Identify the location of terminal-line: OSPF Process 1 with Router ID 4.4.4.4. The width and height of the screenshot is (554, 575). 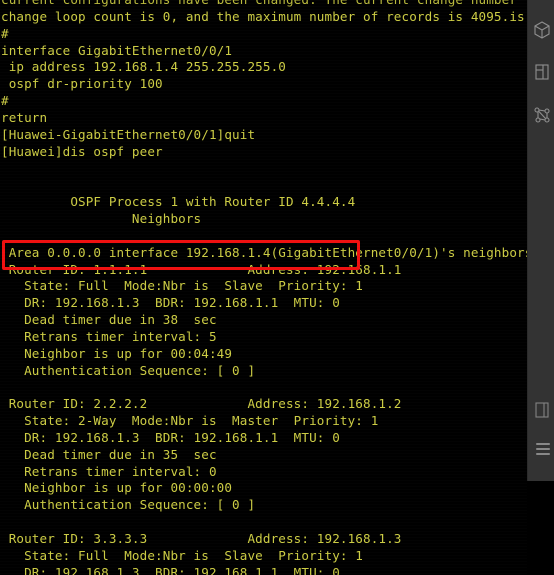
(178, 202).